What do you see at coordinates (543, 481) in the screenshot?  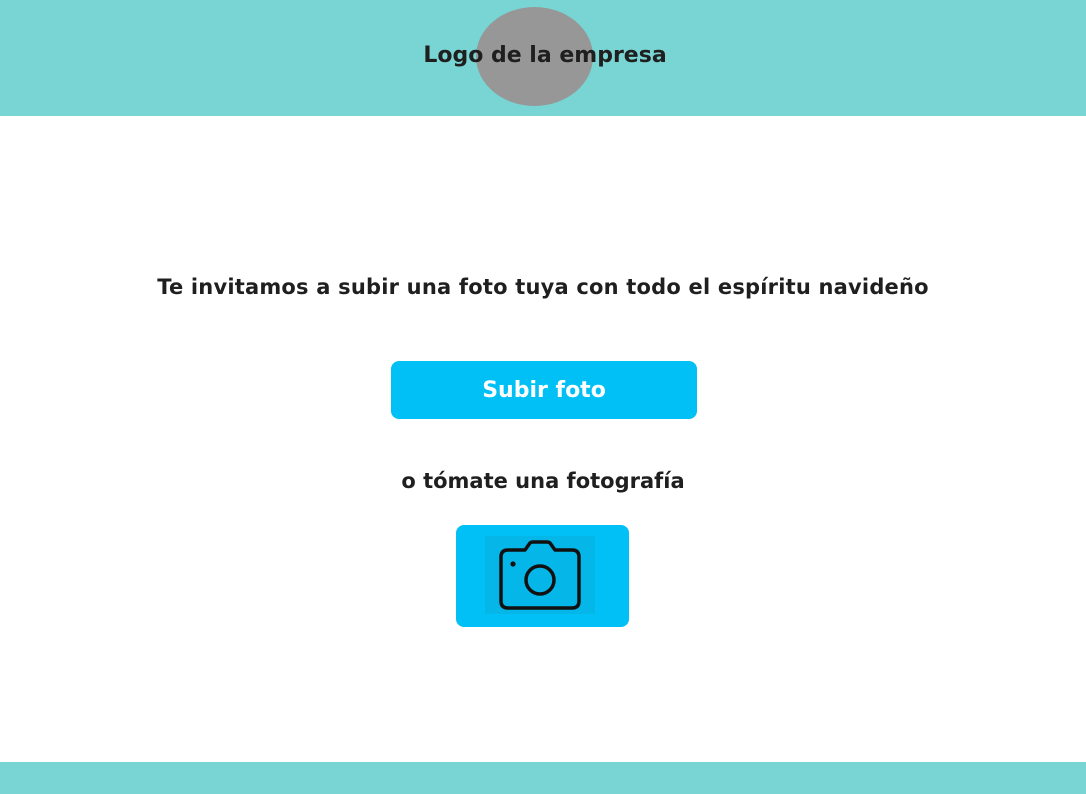 I see `take-photo-text: o tómate una fotografía` at bounding box center [543, 481].